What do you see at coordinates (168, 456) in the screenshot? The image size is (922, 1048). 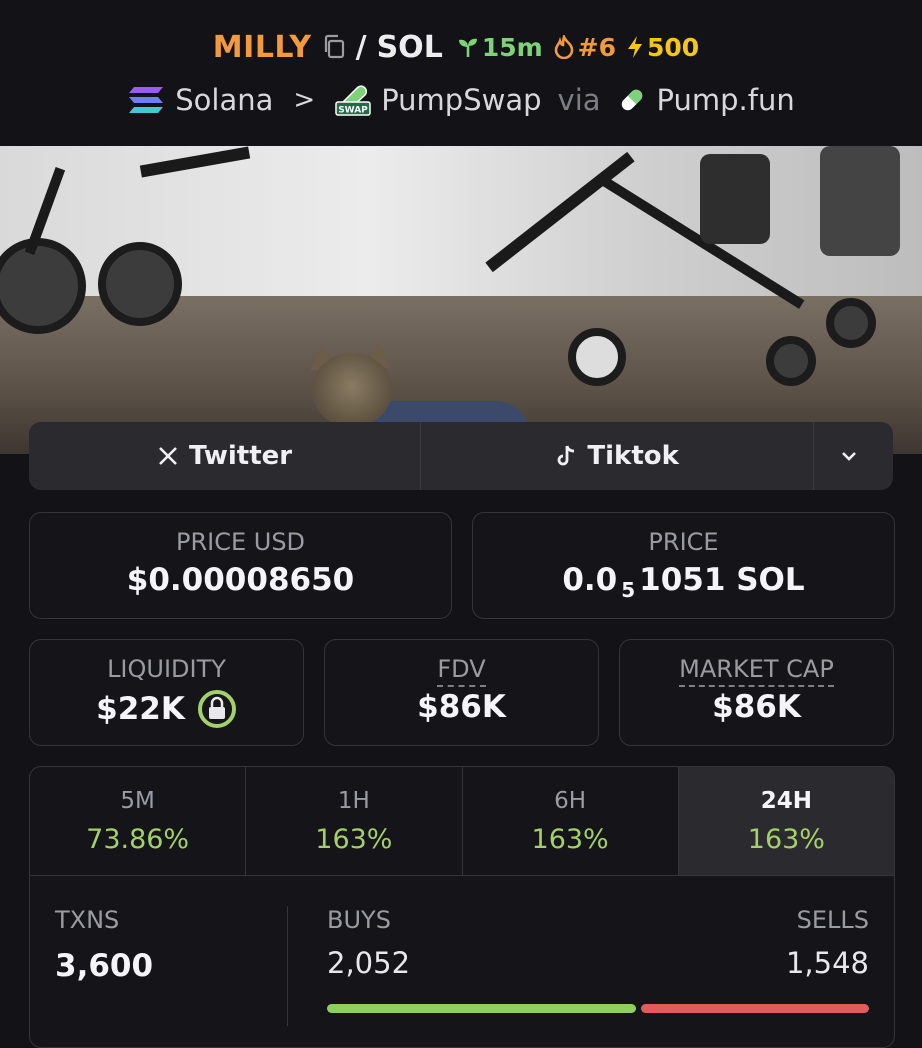 I see `x-logo-icon` at bounding box center [168, 456].